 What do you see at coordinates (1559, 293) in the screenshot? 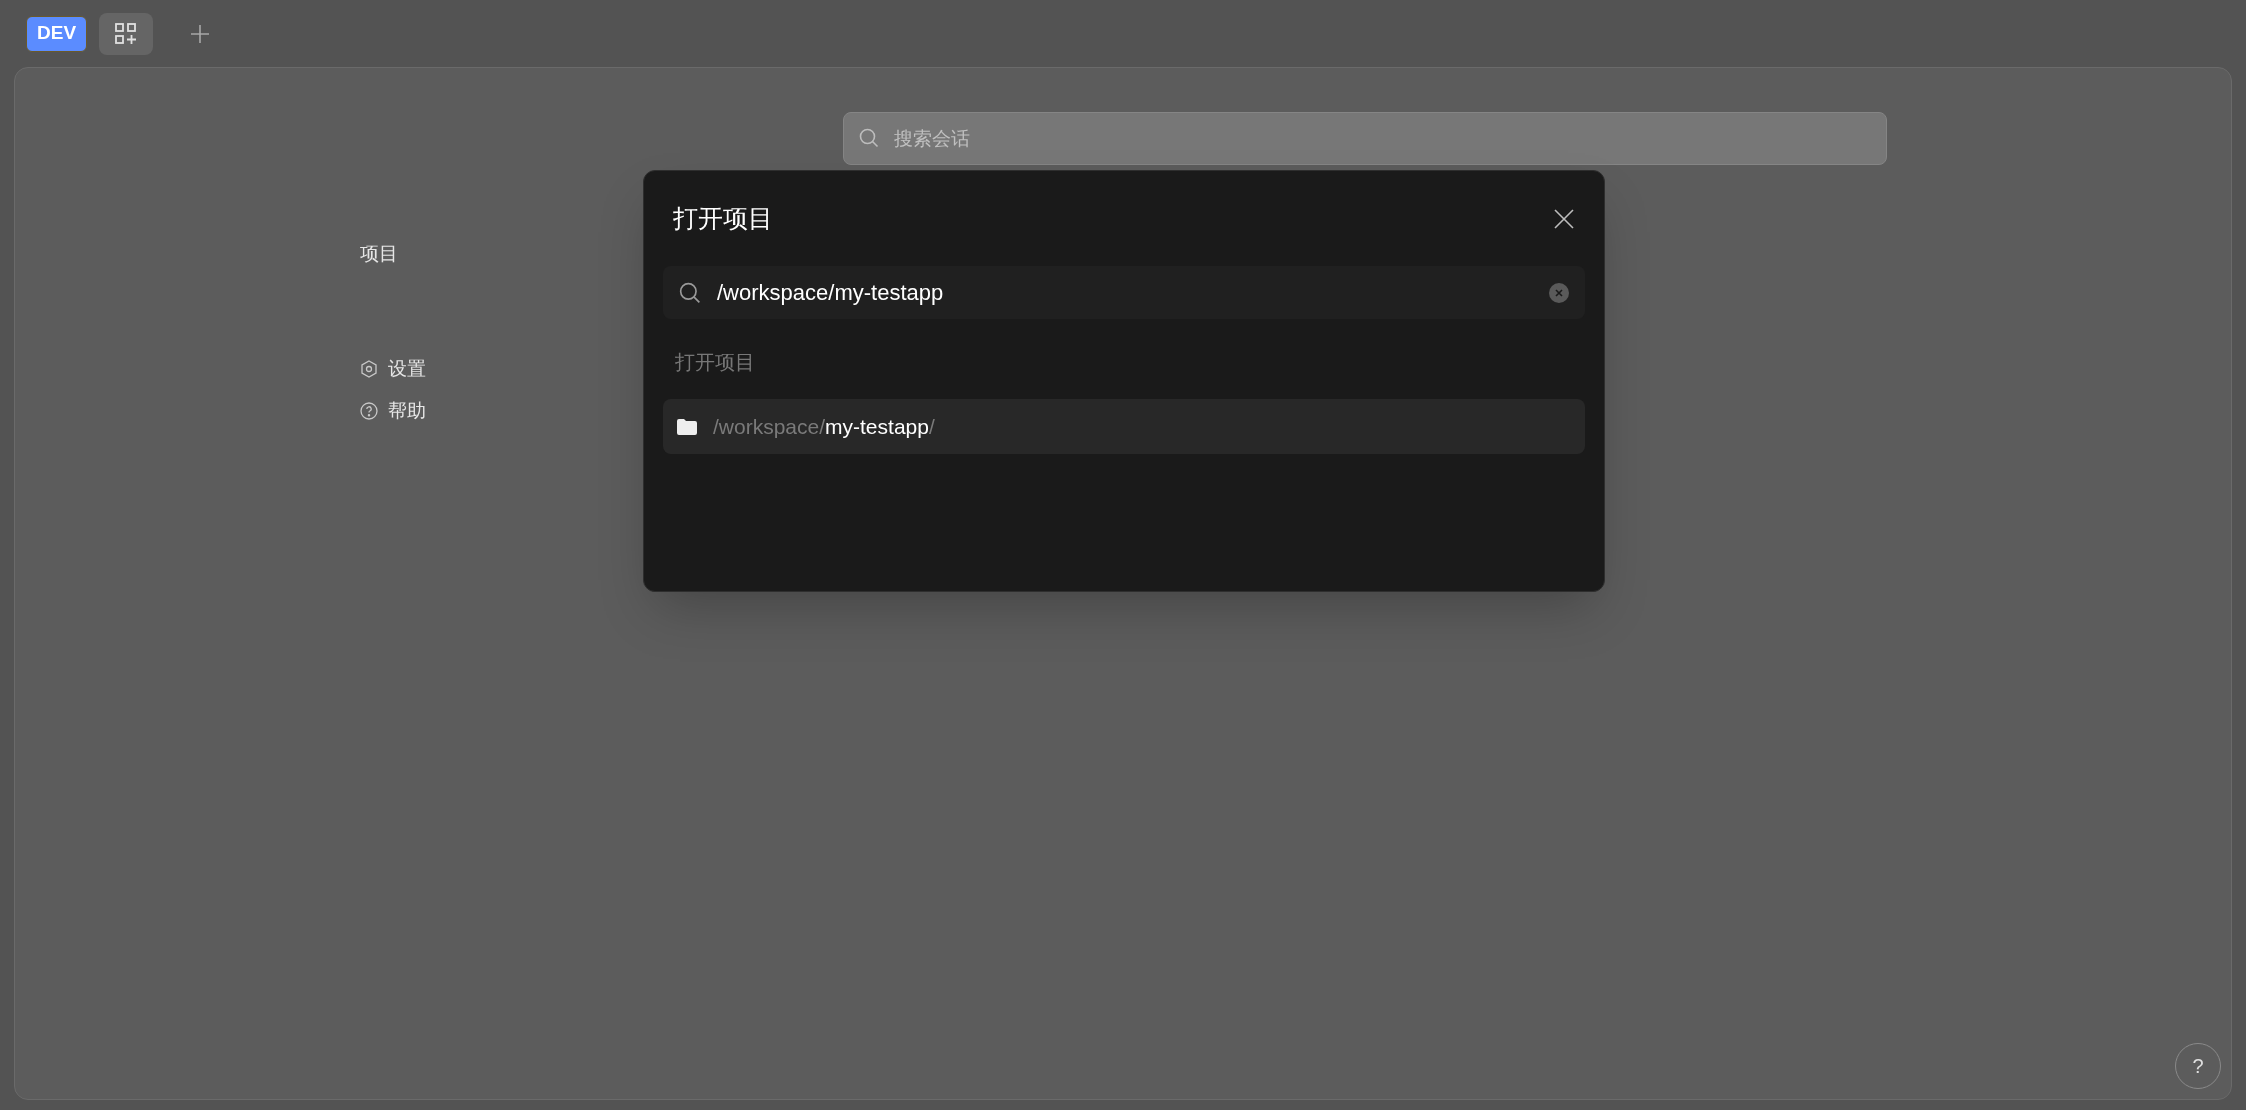
I see `clear-icon` at bounding box center [1559, 293].